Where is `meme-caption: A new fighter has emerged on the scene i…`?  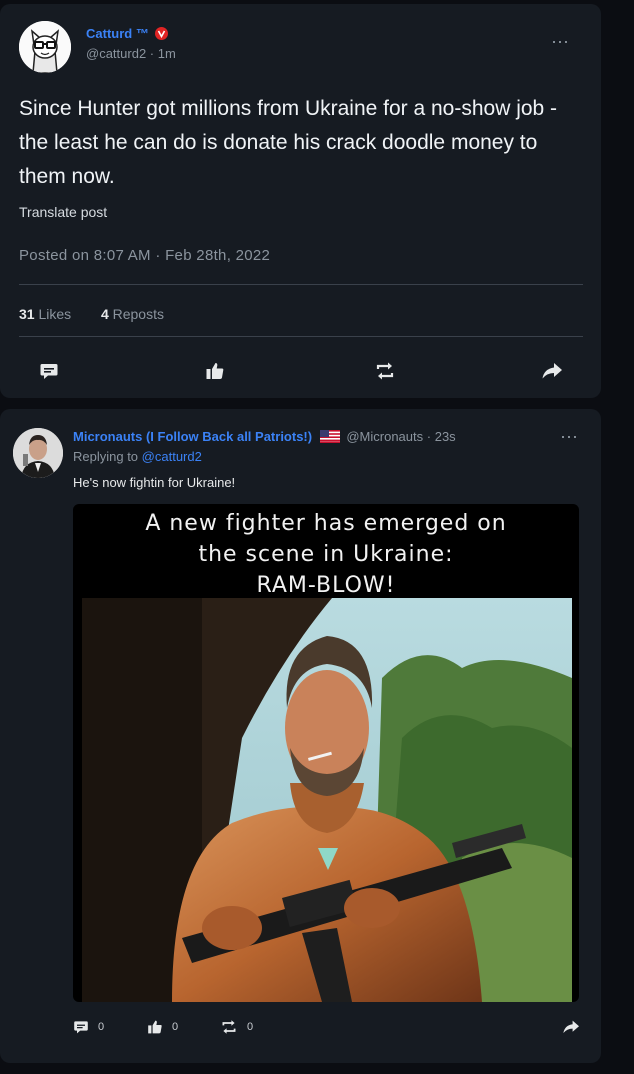 meme-caption: A new fighter has emerged on the scene i… is located at coordinates (326, 554).